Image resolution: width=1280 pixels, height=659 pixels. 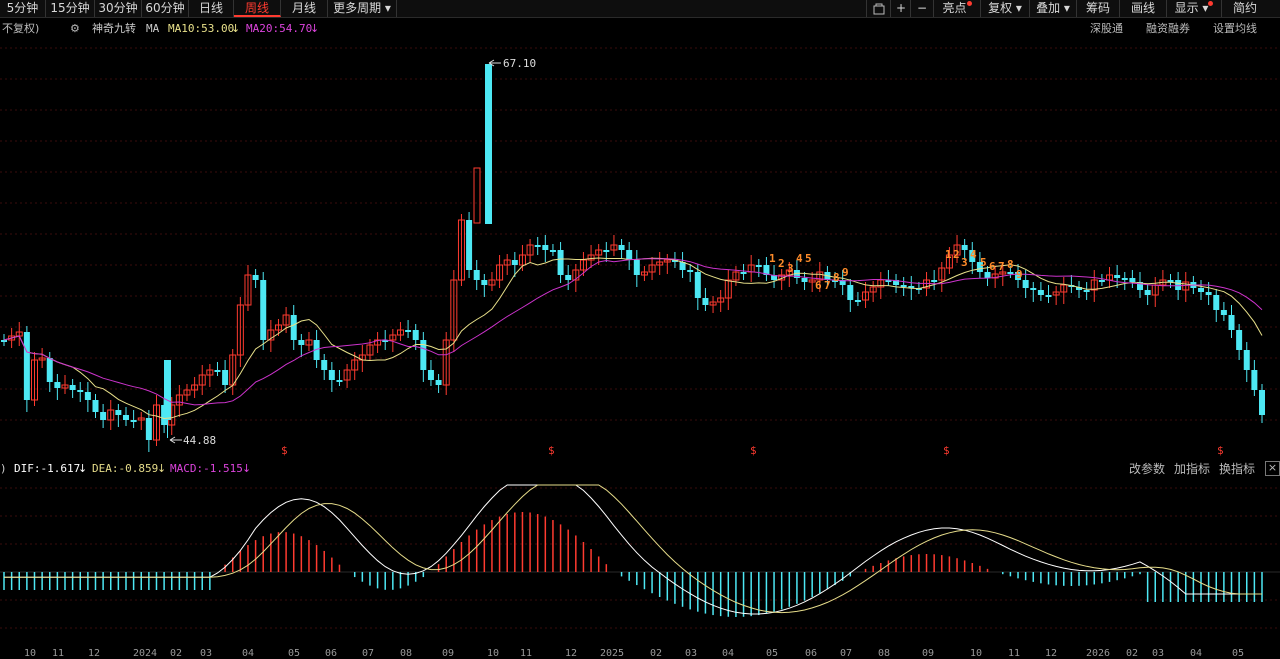 What do you see at coordinates (1235, 29) in the screenshot?
I see `link-set-ma: 设置均线` at bounding box center [1235, 29].